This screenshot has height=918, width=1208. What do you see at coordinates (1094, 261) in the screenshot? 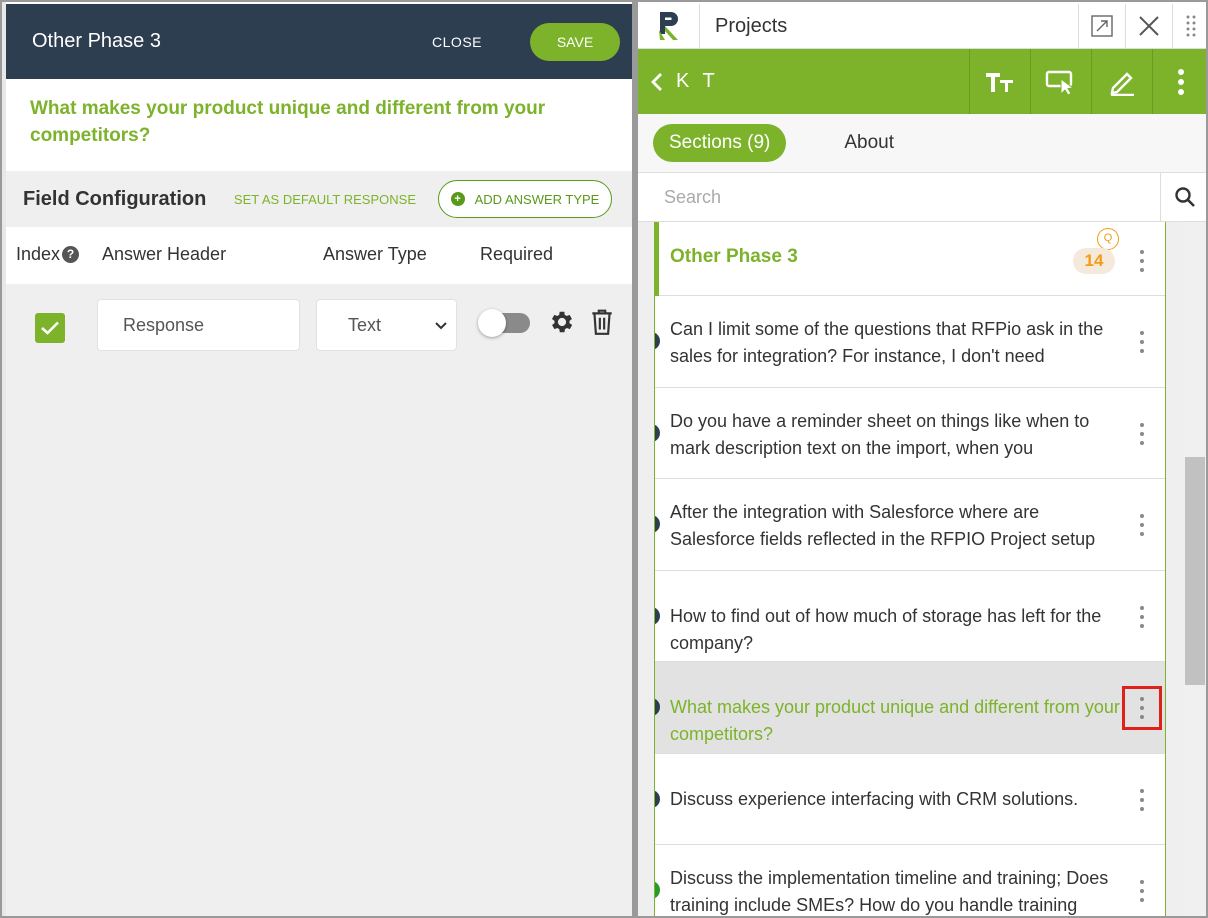
I see `question-count-badge: 14` at bounding box center [1094, 261].